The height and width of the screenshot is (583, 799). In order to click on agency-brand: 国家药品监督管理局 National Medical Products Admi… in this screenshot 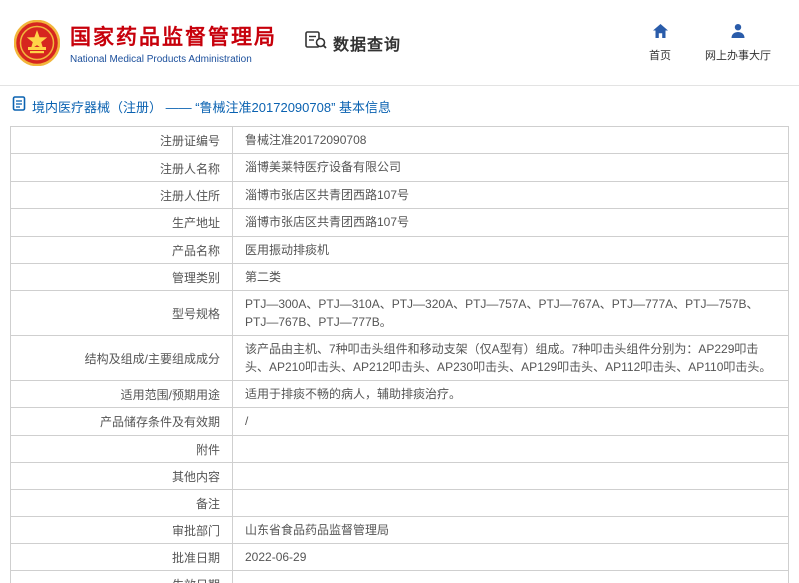, I will do `click(145, 42)`.